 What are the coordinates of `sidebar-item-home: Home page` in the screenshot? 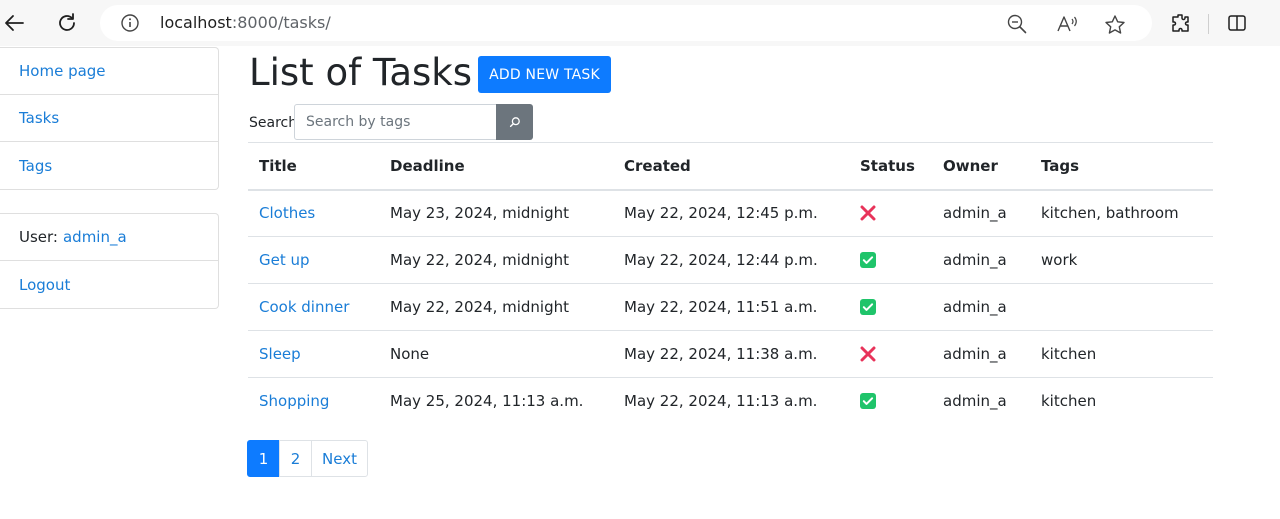 It's located at (109, 71).